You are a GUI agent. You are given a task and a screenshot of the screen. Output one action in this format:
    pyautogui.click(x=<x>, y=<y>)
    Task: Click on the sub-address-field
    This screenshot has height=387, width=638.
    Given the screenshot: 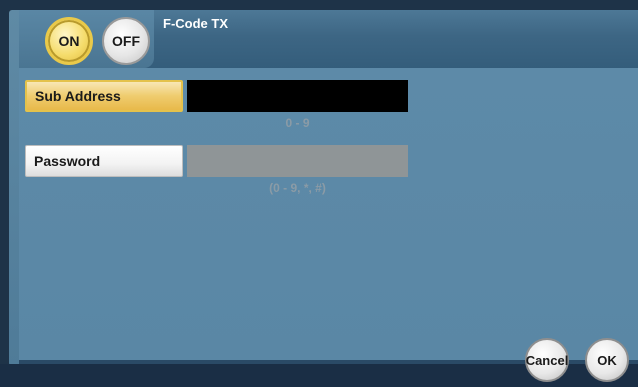 What is the action you would take?
    pyautogui.click(x=297, y=96)
    